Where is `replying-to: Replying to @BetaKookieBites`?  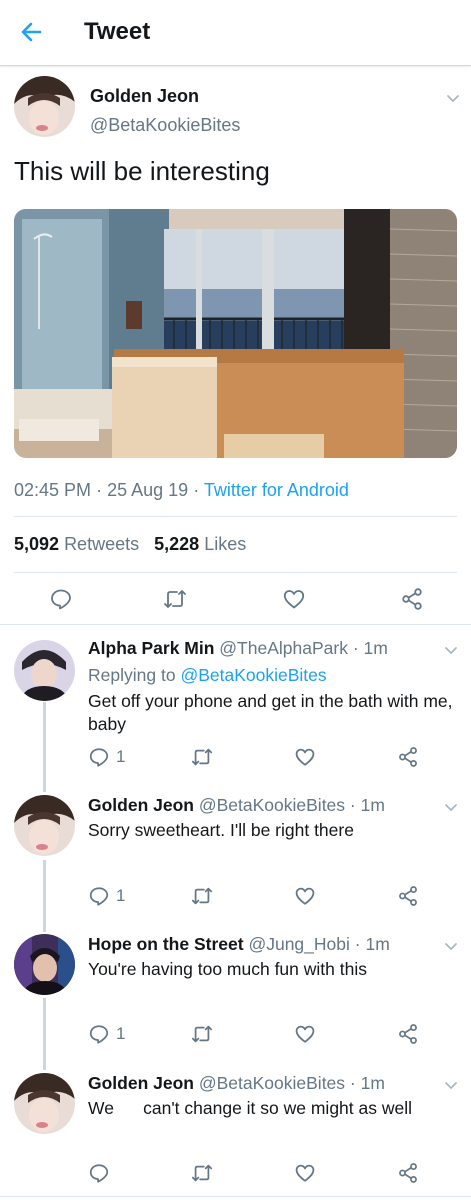
replying-to: Replying to @BetaKookieBites is located at coordinates (207, 675).